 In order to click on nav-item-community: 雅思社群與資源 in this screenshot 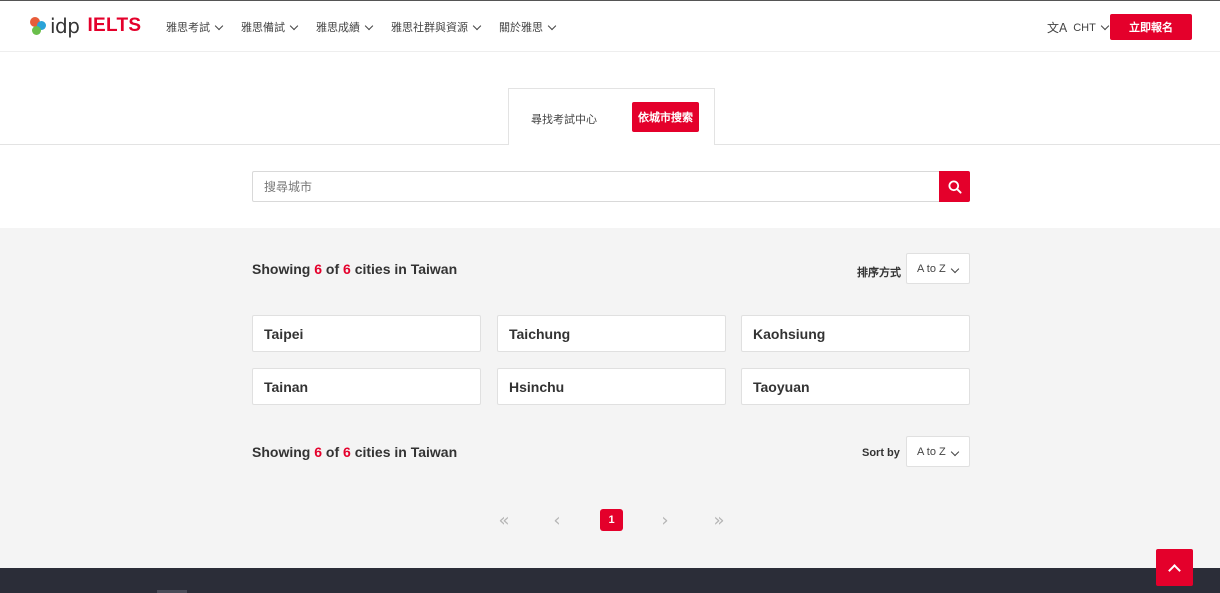, I will do `click(436, 27)`.